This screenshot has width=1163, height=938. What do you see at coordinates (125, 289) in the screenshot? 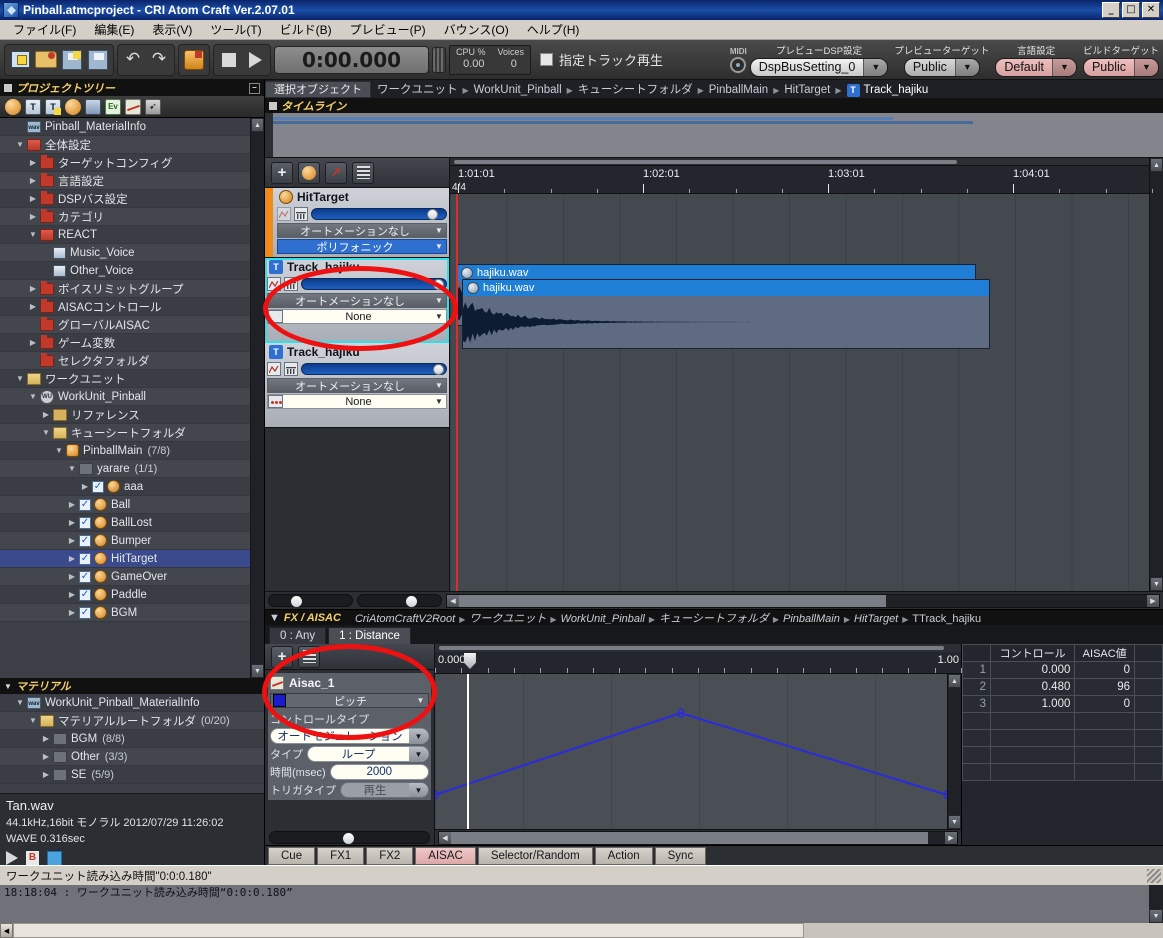
I see `tree-item-: ▶ ボイスリミットグループ` at bounding box center [125, 289].